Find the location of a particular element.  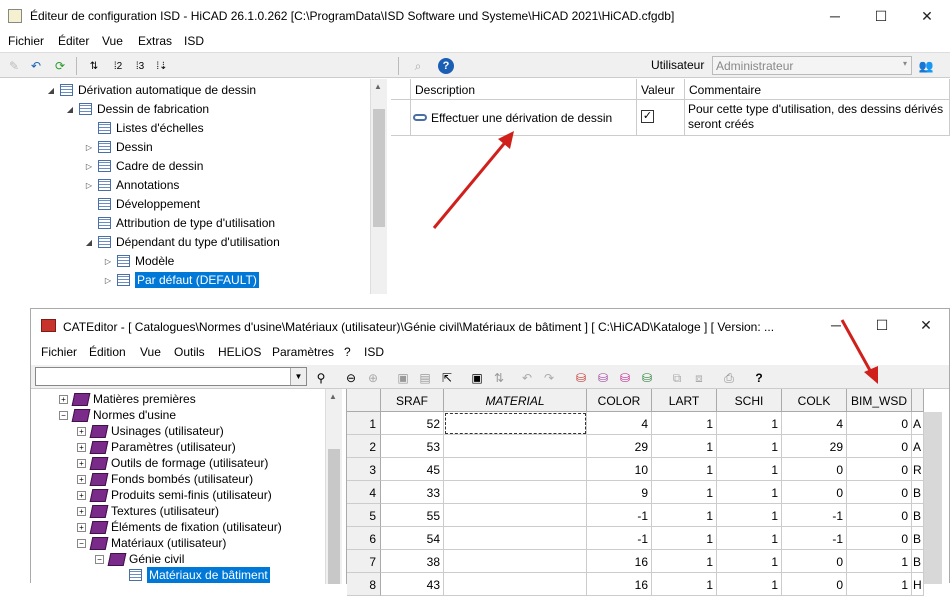

cursor-icon: ⇱ is located at coordinates (447, 378).